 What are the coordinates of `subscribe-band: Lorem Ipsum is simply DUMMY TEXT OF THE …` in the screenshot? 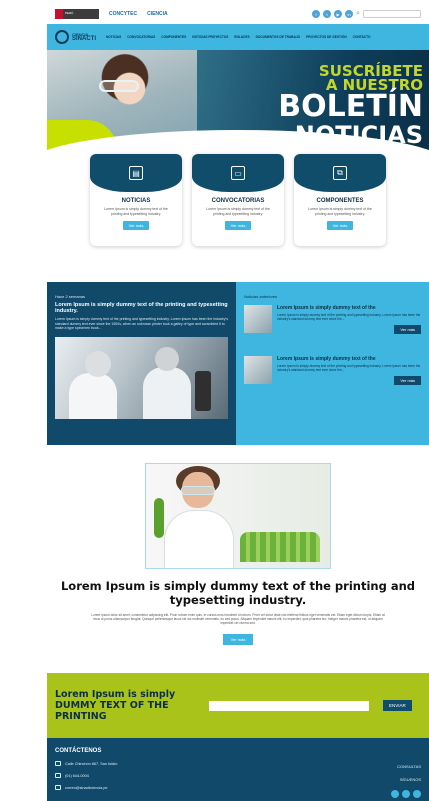 It's located at (238, 705).